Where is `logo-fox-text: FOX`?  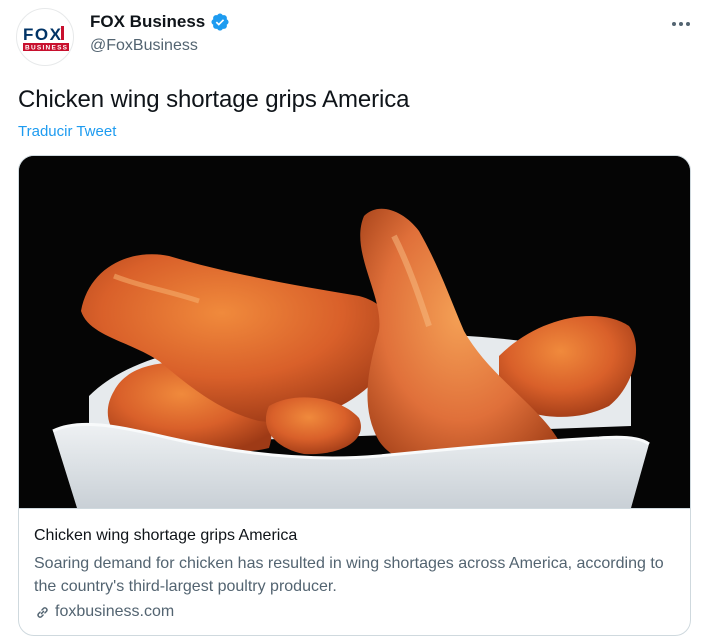
logo-fox-text: FOX is located at coordinates (42, 34).